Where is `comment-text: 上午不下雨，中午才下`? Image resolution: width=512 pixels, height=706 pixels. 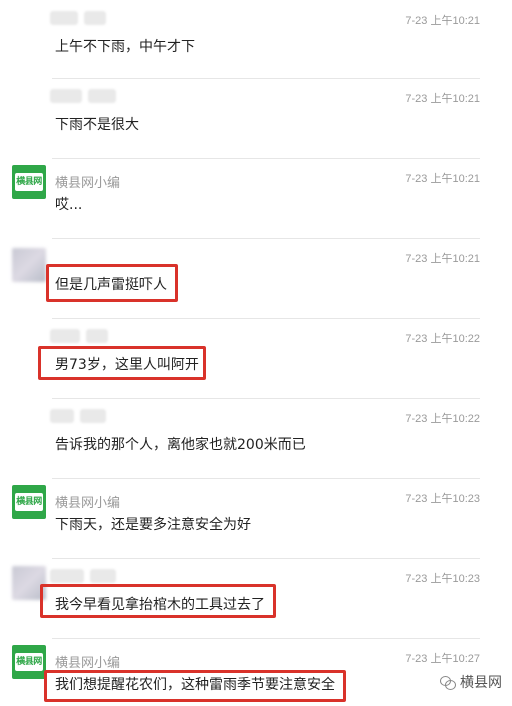
comment-text: 上午不下雨，中午才下 is located at coordinates (125, 47).